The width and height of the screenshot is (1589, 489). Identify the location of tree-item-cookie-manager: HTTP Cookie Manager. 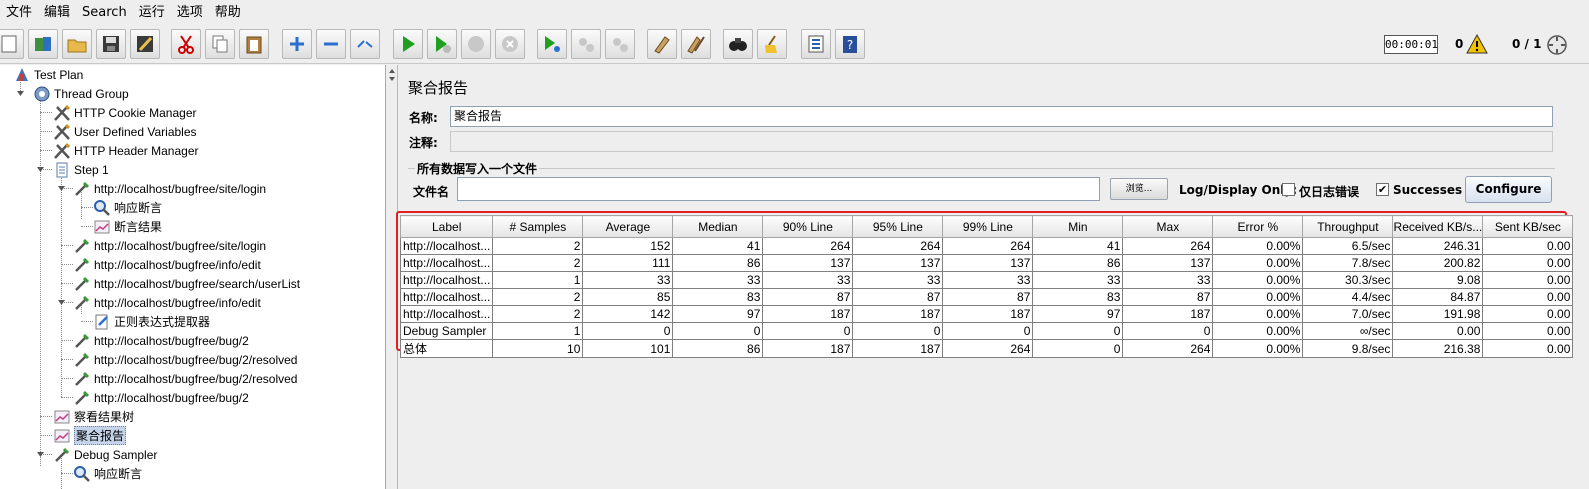
(125, 112).